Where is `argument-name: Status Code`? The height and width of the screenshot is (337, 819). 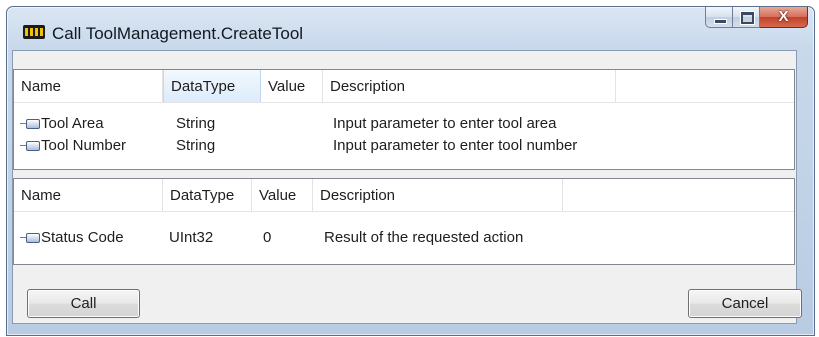 argument-name: Status Code is located at coordinates (82, 237).